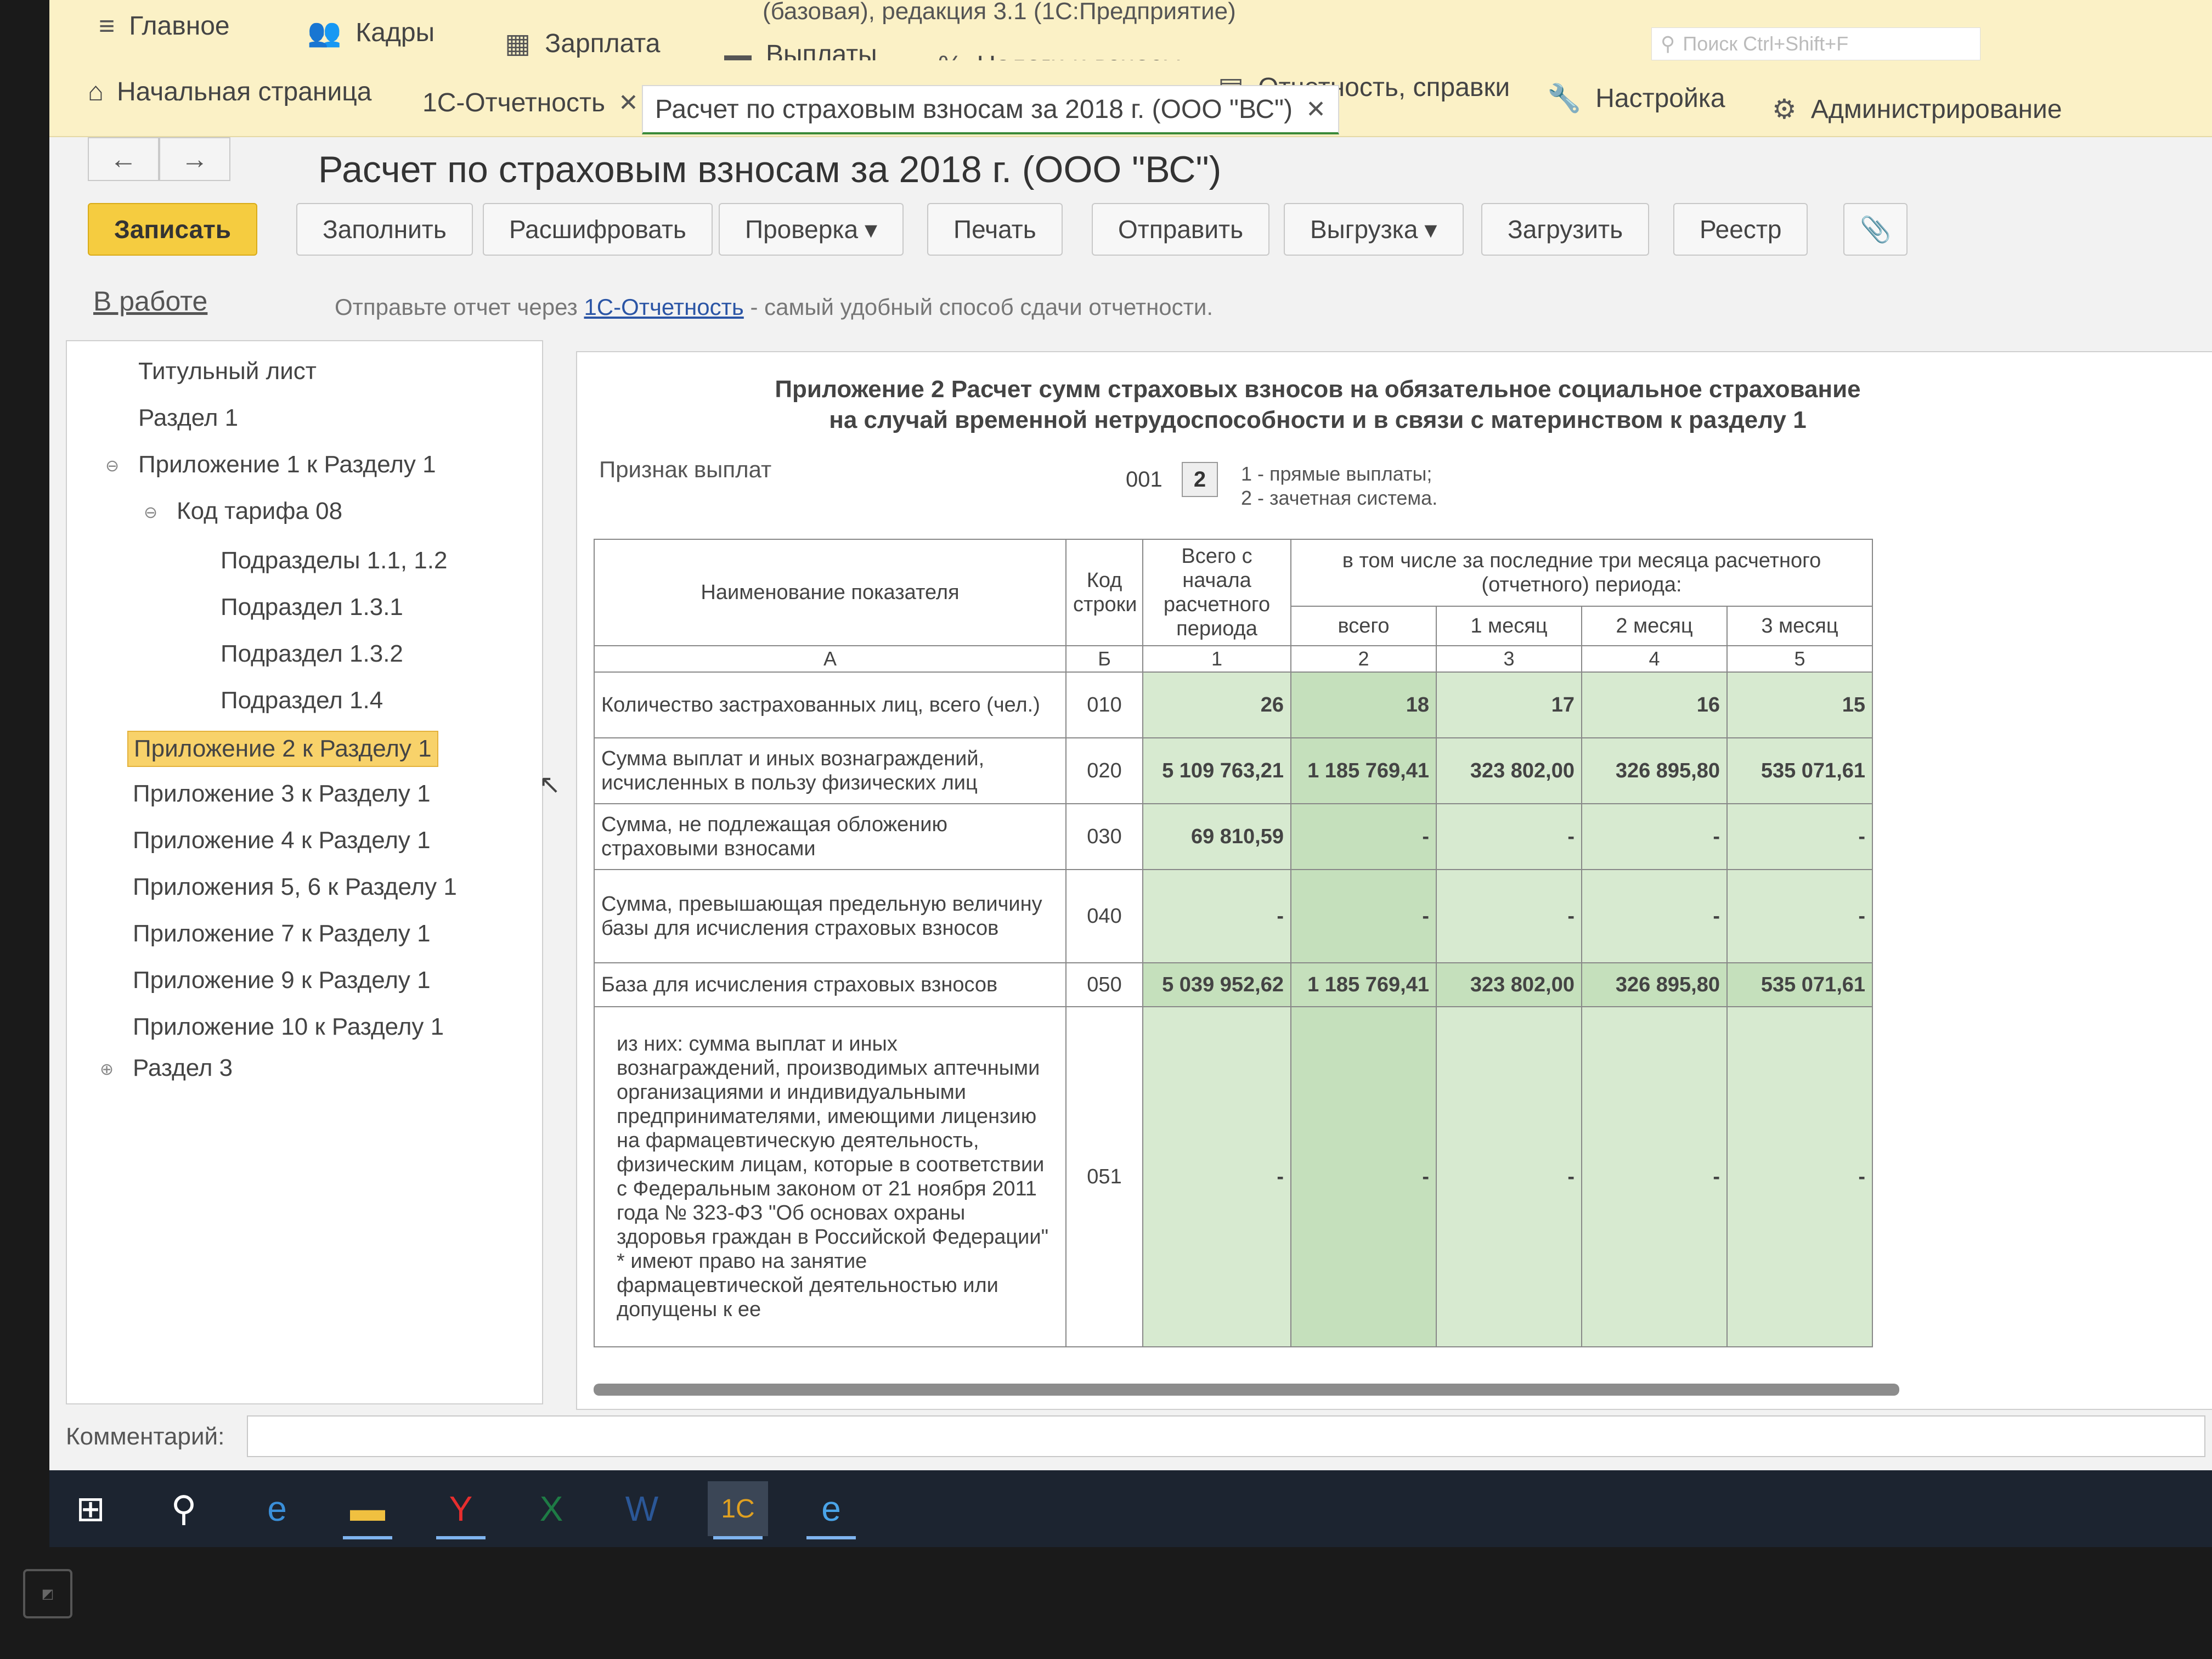  I want to click on column-index: А, so click(830, 659).